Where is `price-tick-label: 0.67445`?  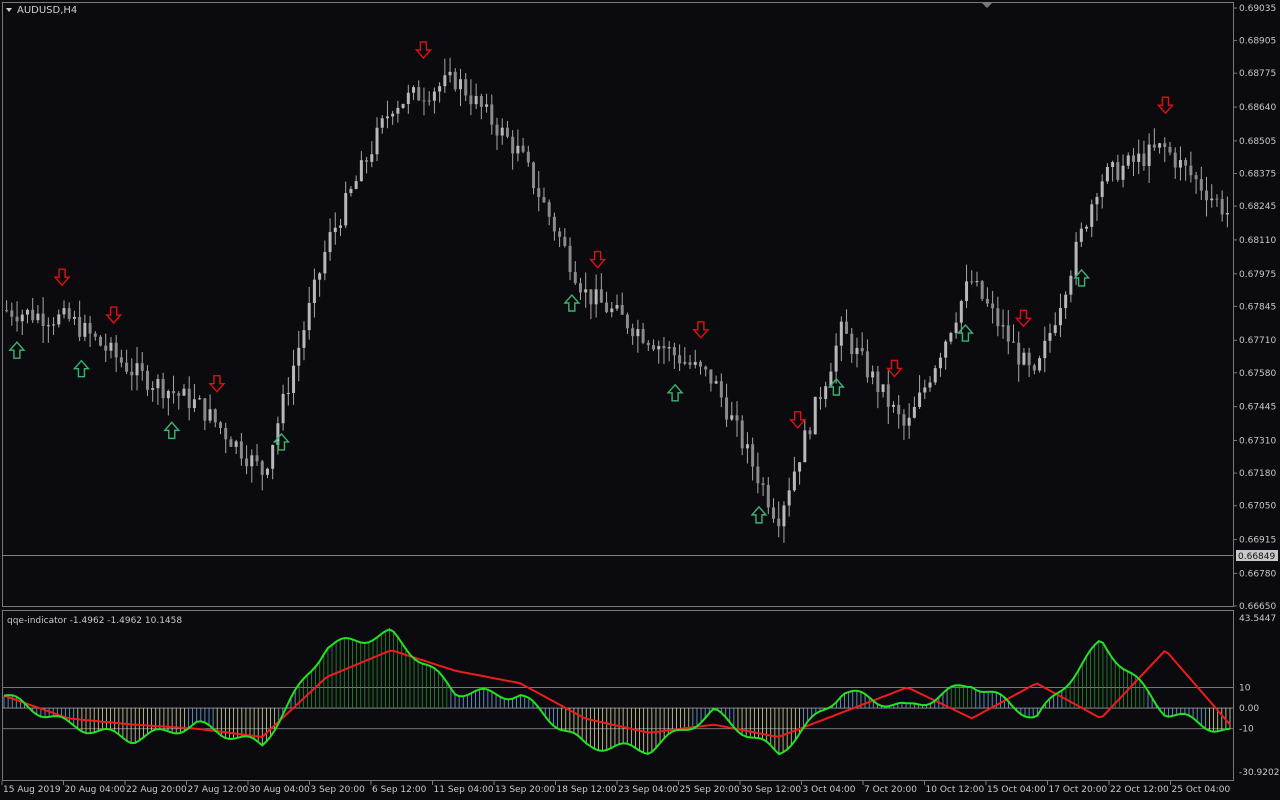 price-tick-label: 0.67445 is located at coordinates (1257, 408).